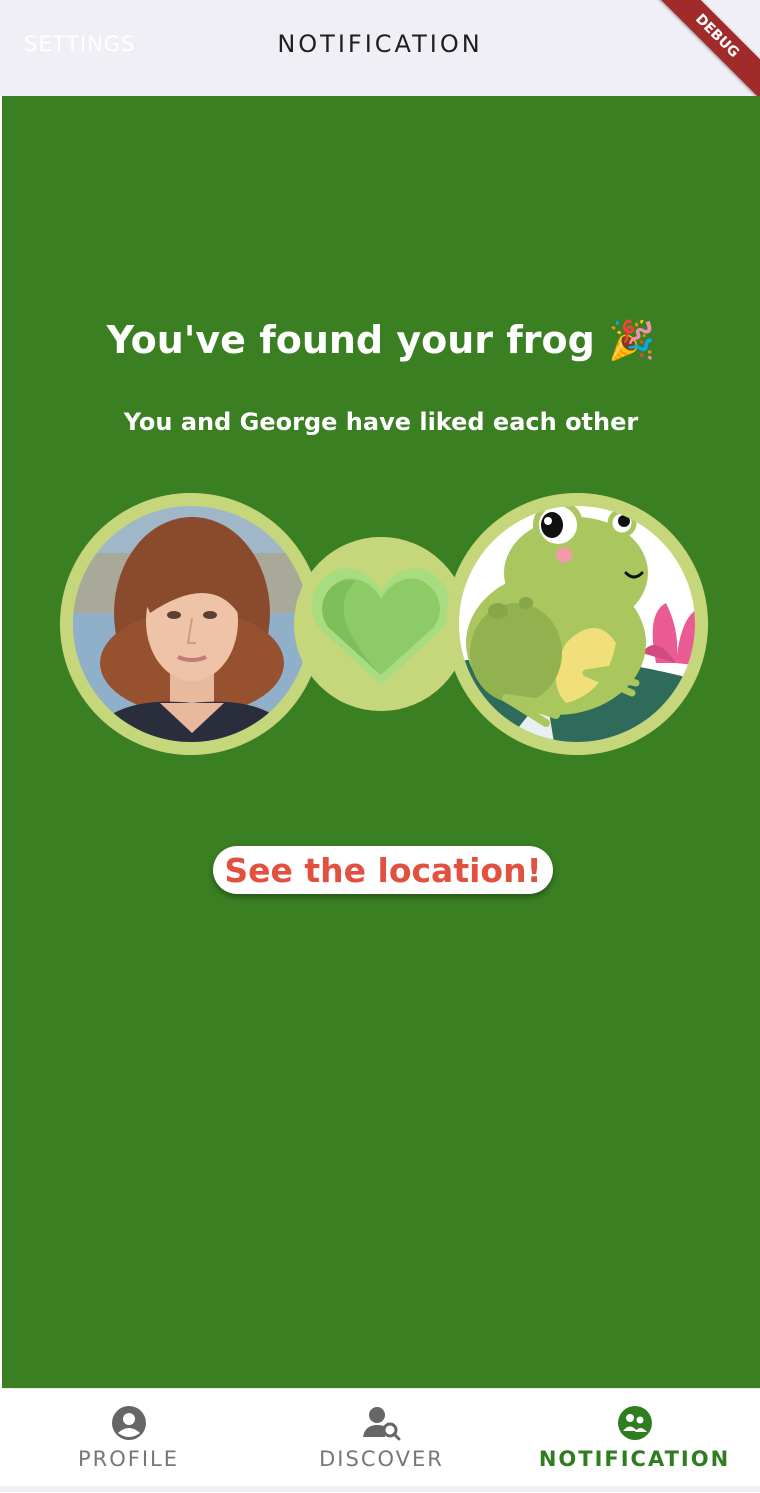  I want to click on discover-icon, so click(381, 1425).